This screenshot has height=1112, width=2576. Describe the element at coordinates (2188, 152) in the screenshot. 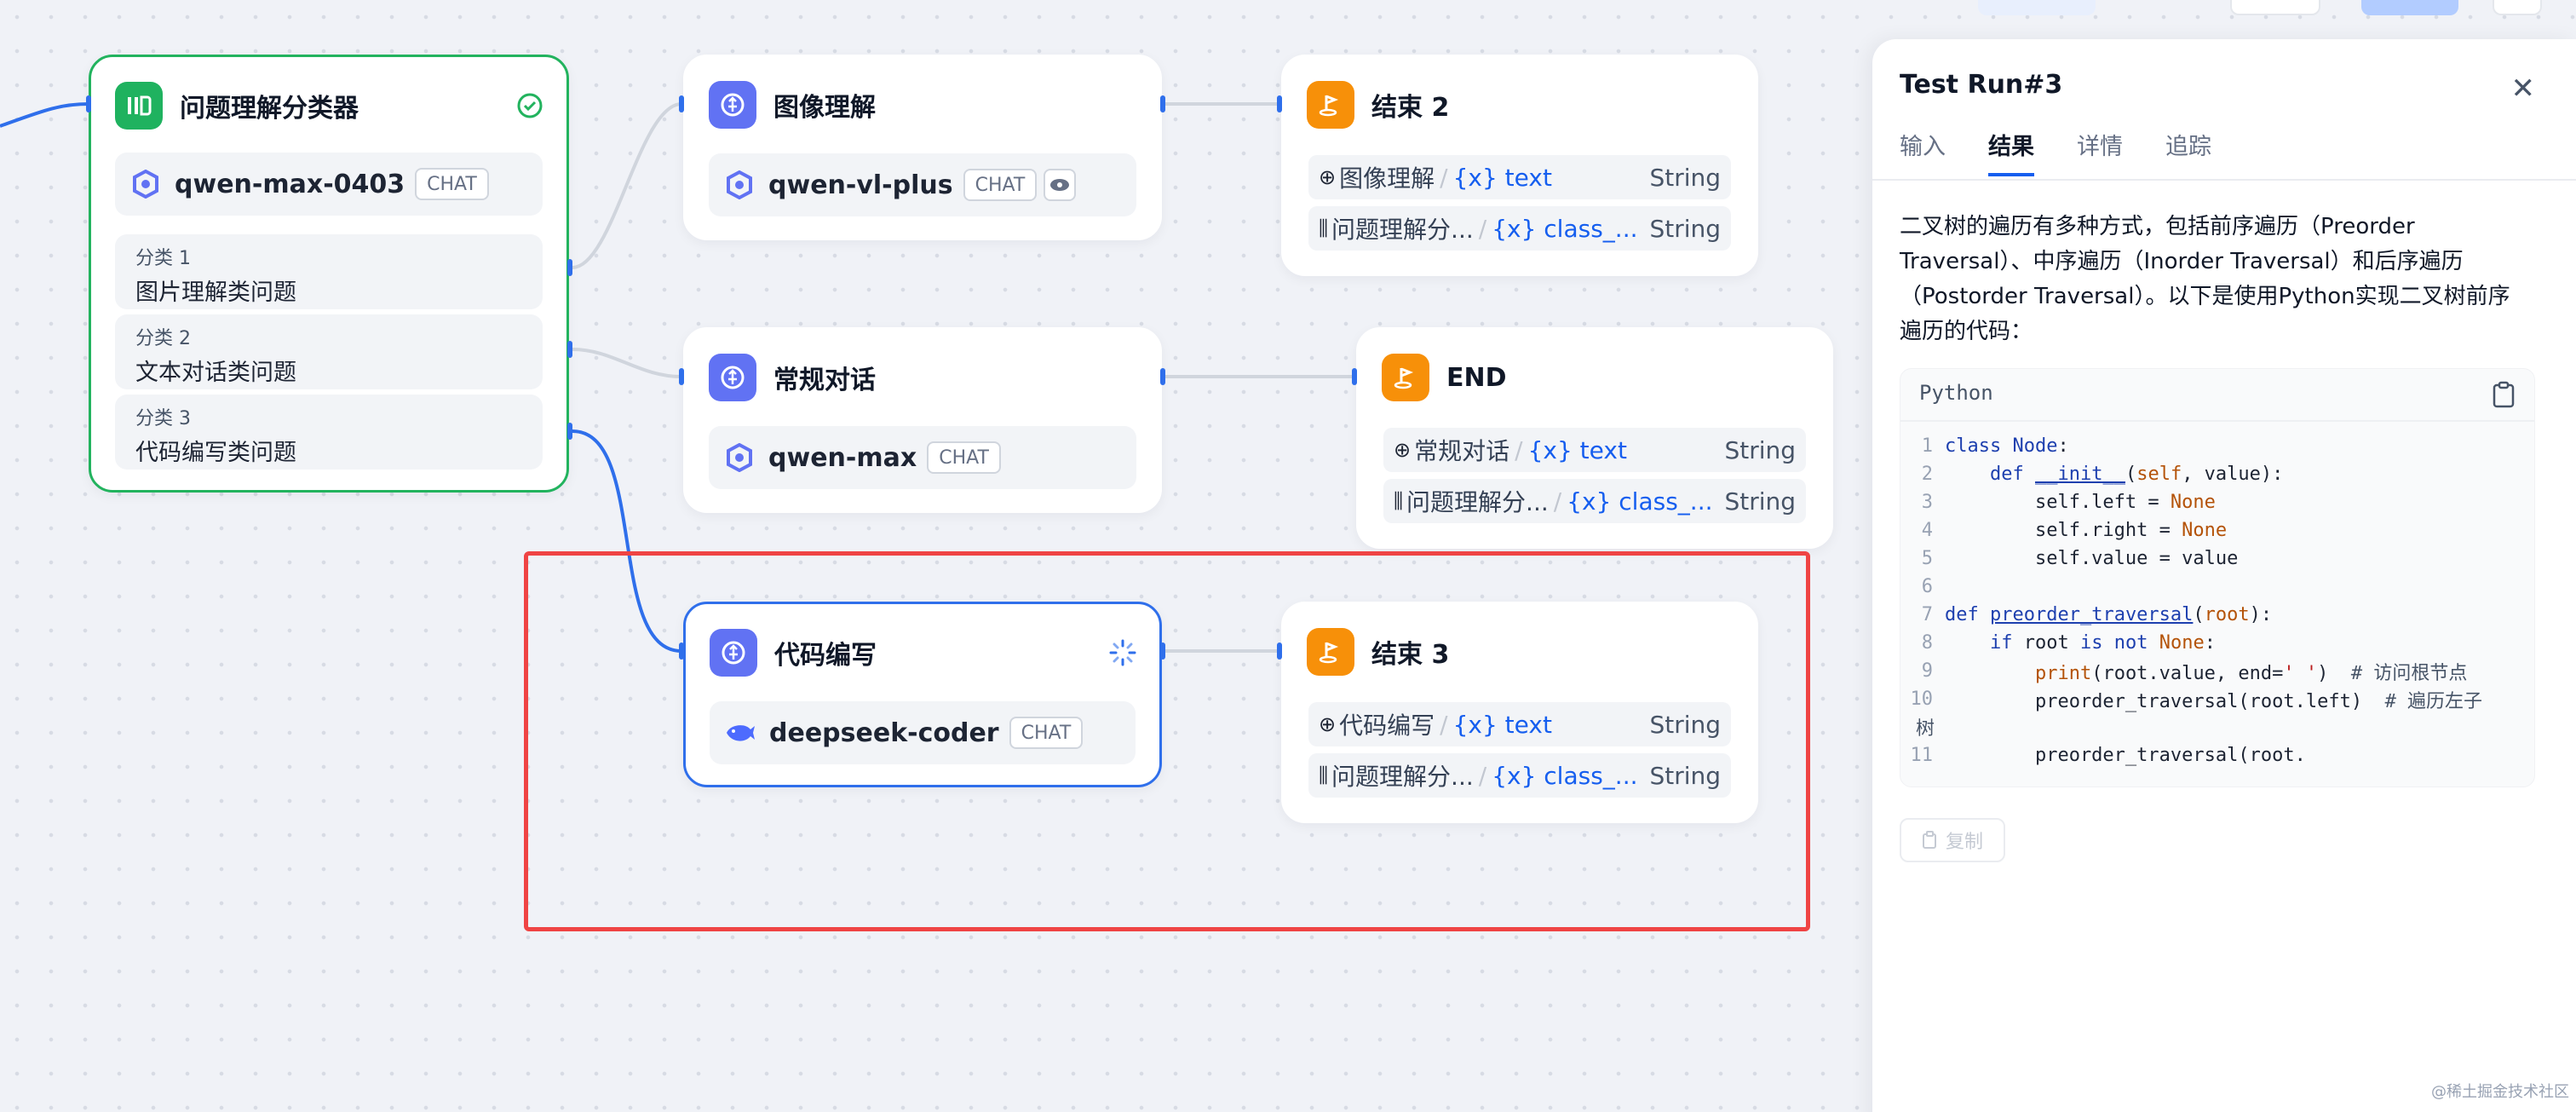

I see `tab-trace: 追踪` at that location.